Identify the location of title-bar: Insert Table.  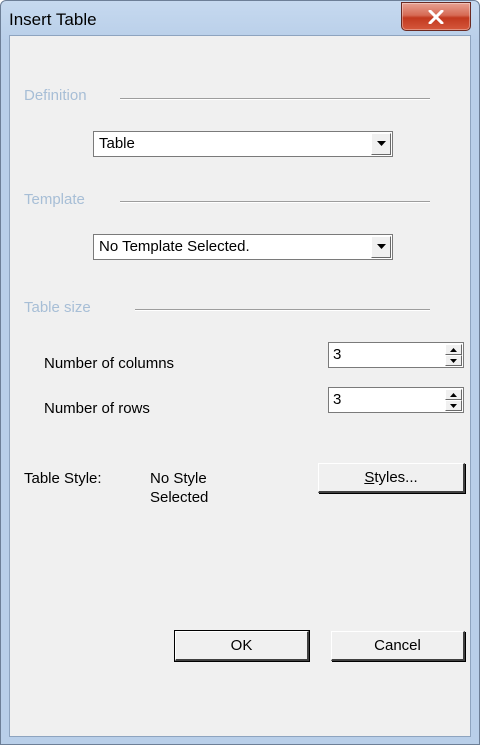
(240, 18).